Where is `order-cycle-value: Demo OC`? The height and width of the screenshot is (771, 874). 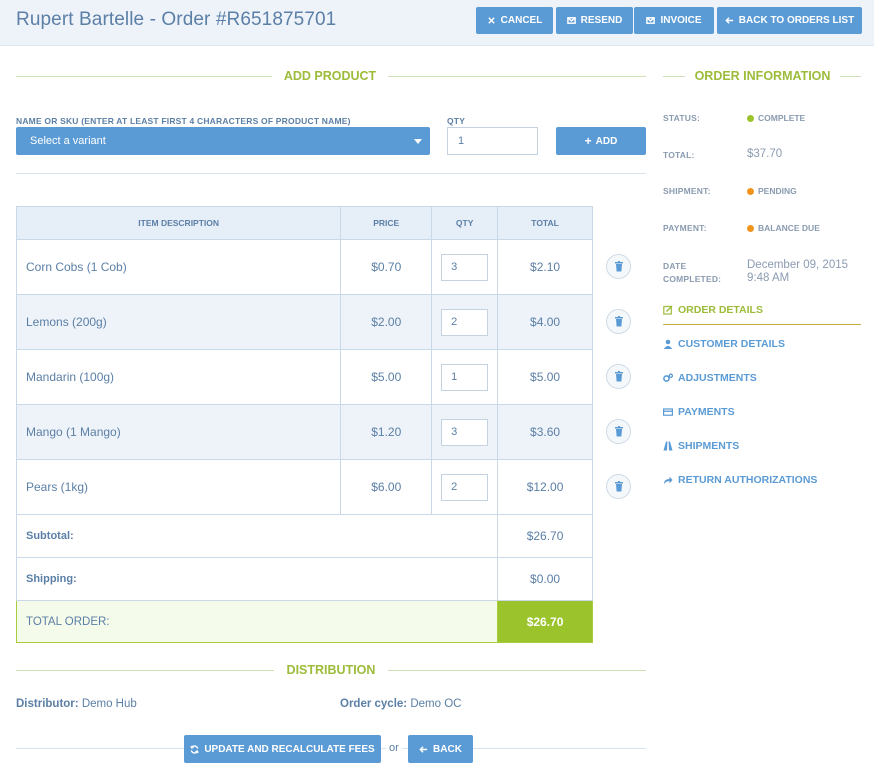
order-cycle-value: Demo OC is located at coordinates (436, 704).